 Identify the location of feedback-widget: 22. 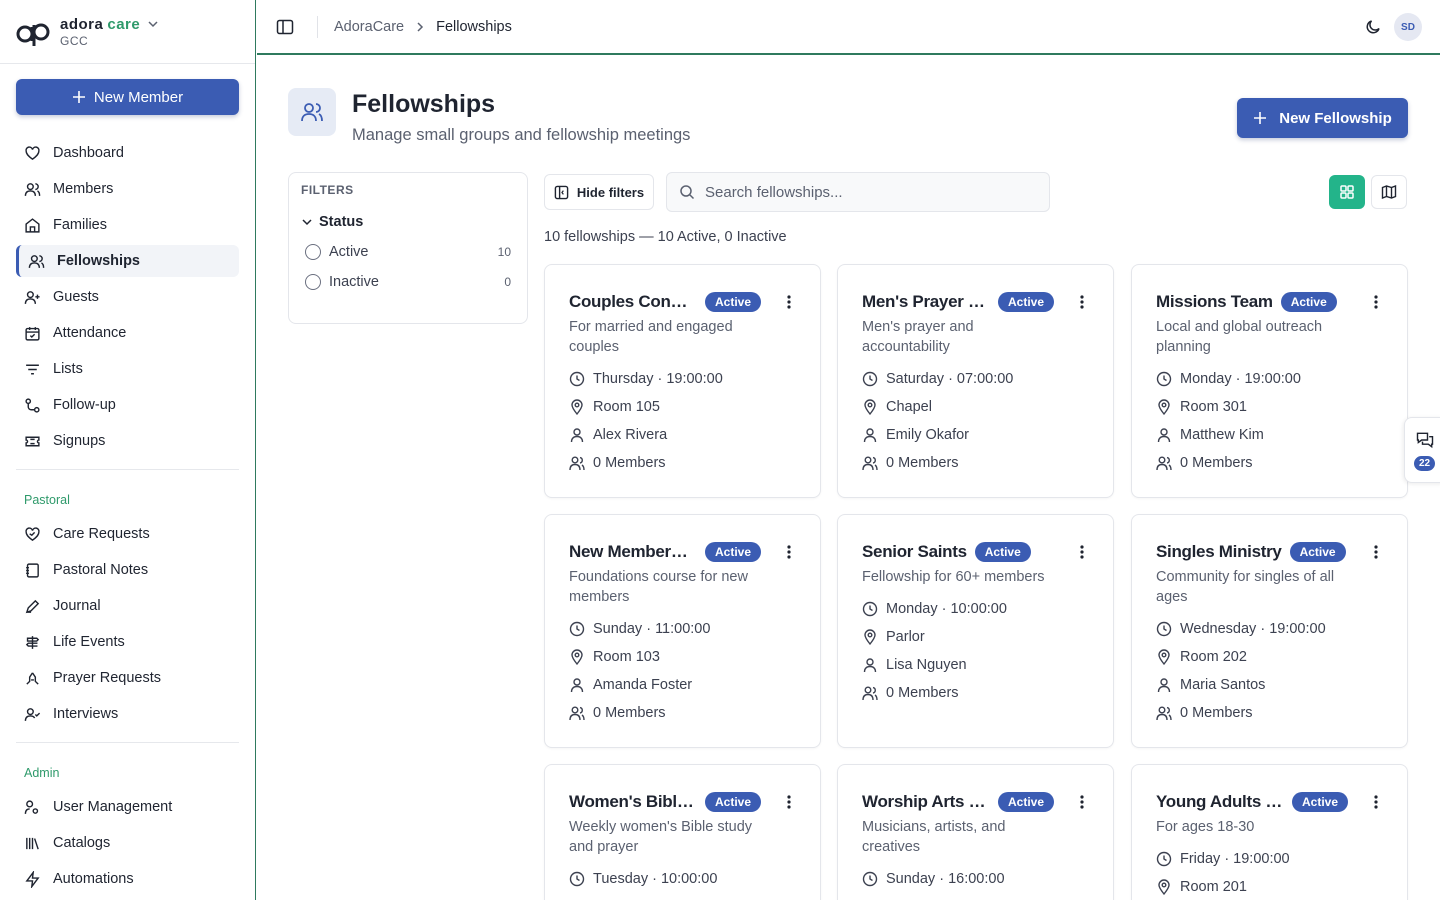
(1422, 450).